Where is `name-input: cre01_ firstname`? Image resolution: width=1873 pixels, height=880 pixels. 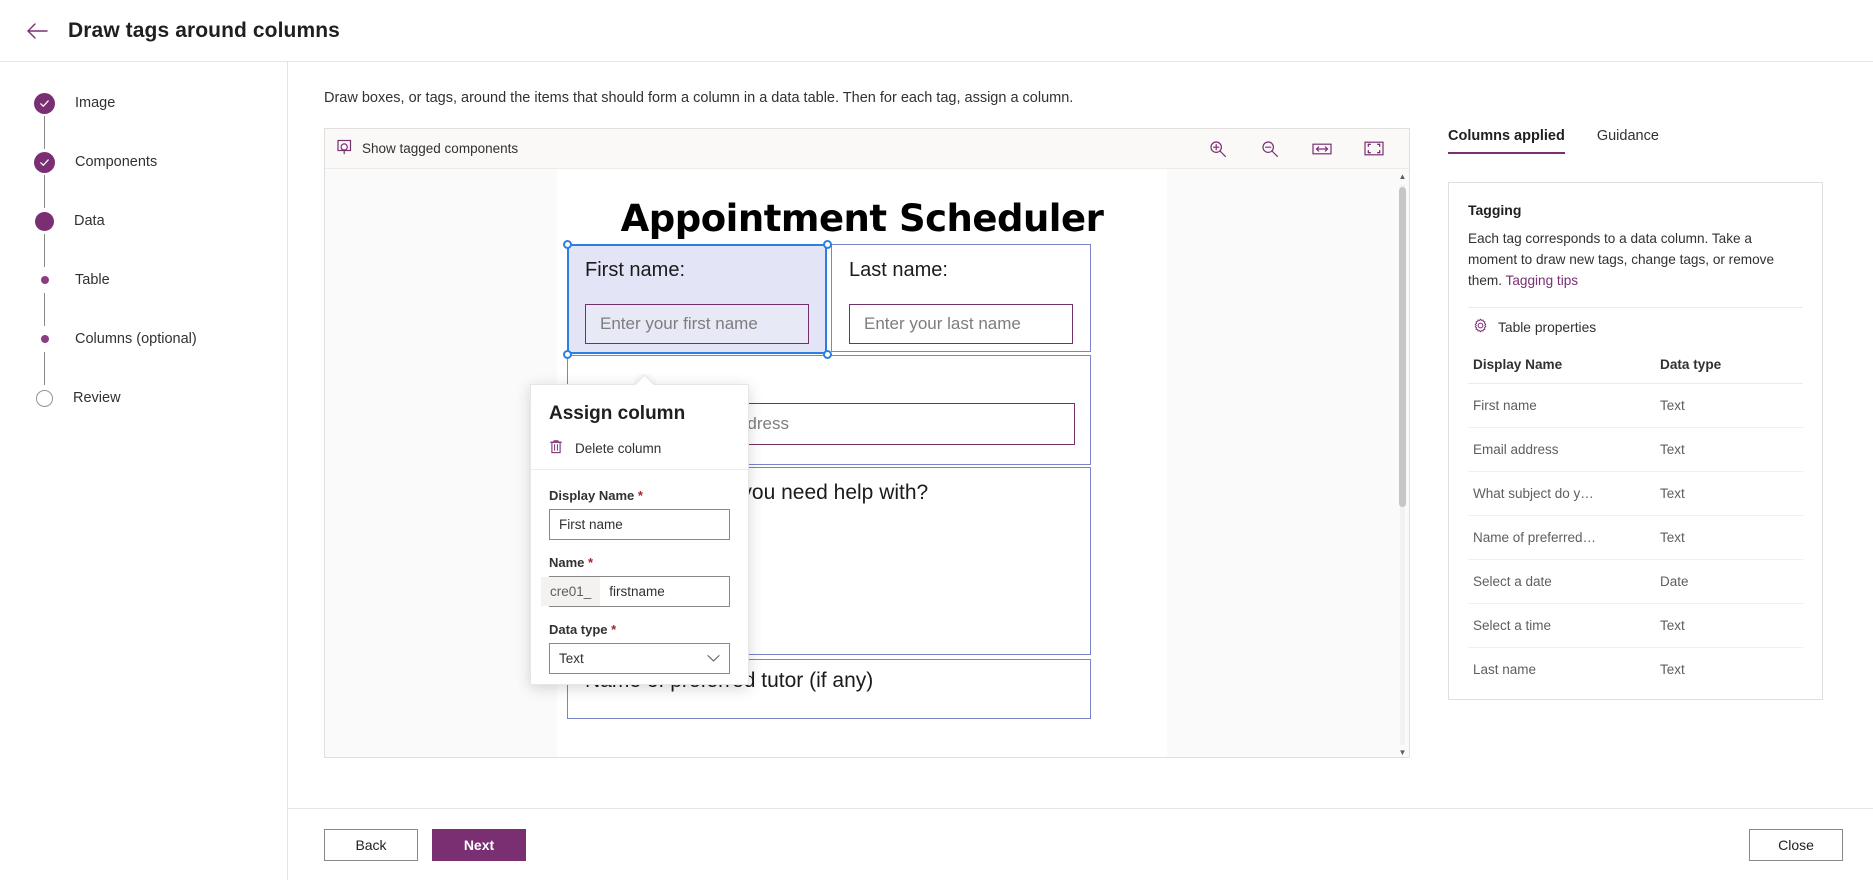 name-input: cre01_ firstname is located at coordinates (635, 591).